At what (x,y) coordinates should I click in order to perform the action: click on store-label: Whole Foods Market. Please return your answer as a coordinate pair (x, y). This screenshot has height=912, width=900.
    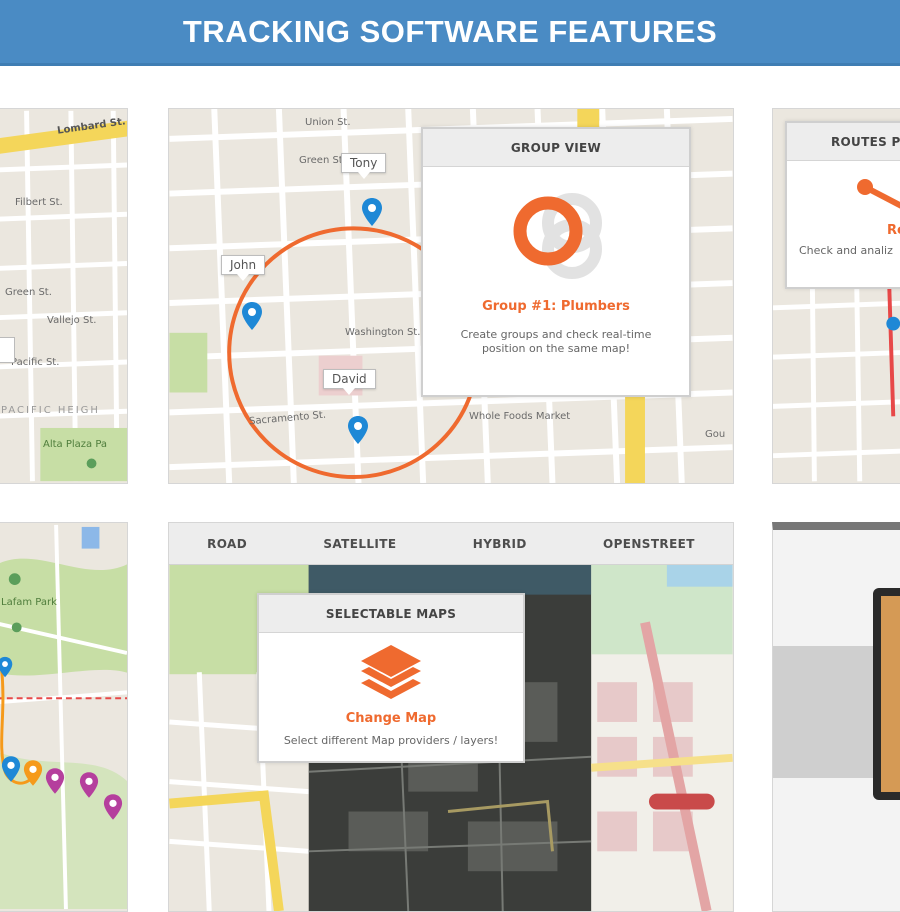
    Looking at the image, I should click on (520, 416).